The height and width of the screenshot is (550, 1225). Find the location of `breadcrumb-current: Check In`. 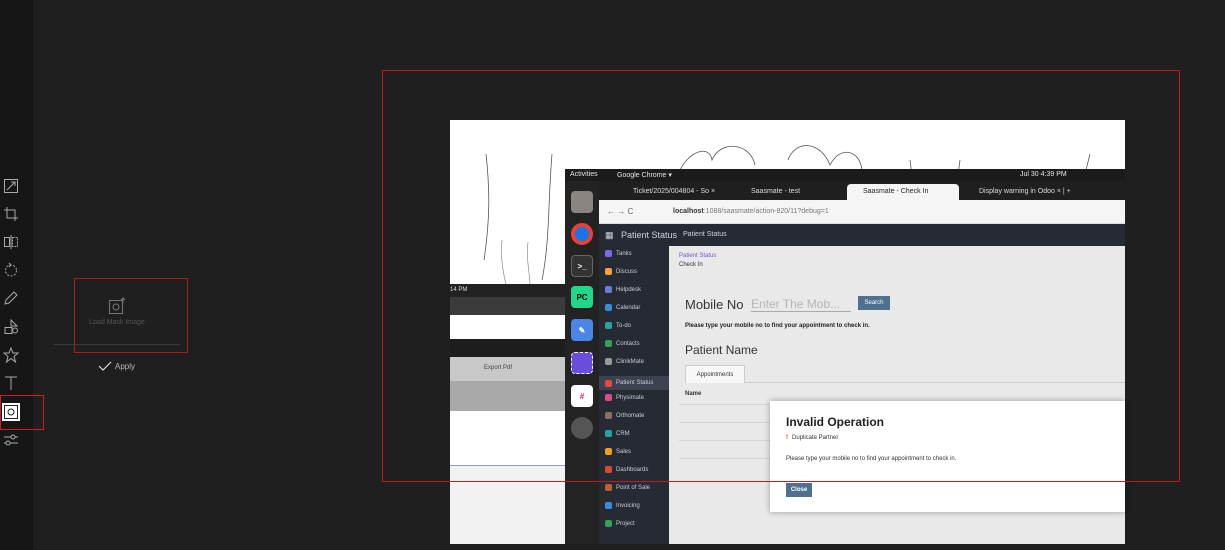

breadcrumb-current: Check In is located at coordinates (691, 265).